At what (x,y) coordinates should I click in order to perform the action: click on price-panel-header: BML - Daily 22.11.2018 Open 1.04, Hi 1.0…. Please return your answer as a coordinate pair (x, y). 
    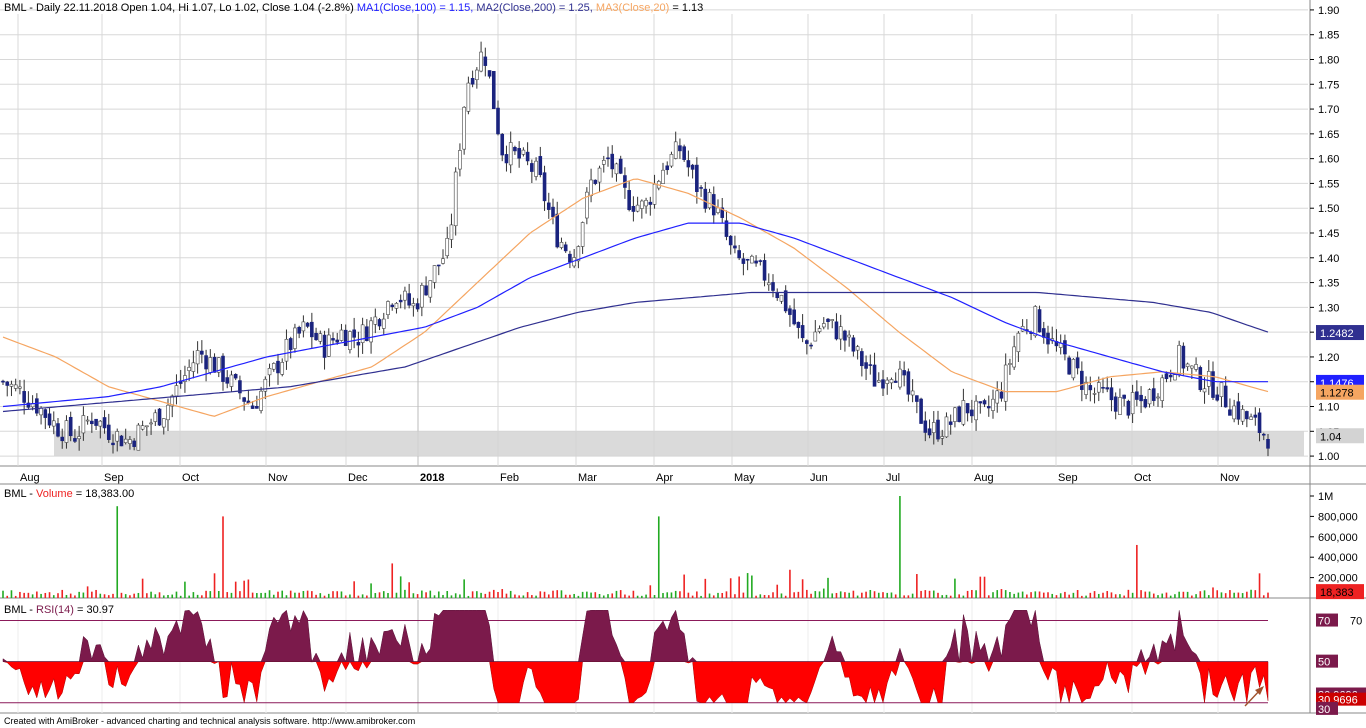
    Looking at the image, I should click on (353, 8).